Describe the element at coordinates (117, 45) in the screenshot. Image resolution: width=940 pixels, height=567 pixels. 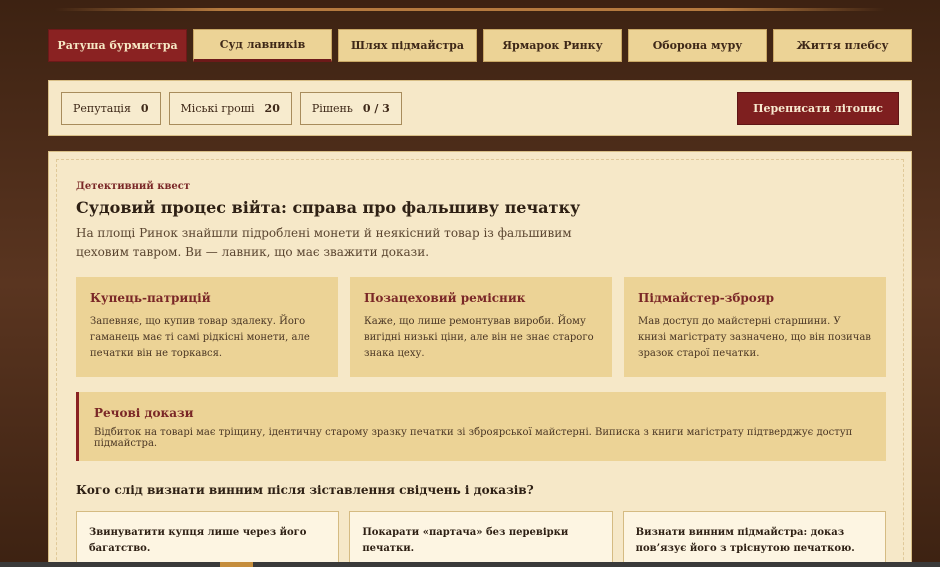
I see `tab-town-hall: Ратуша бурмистра` at that location.